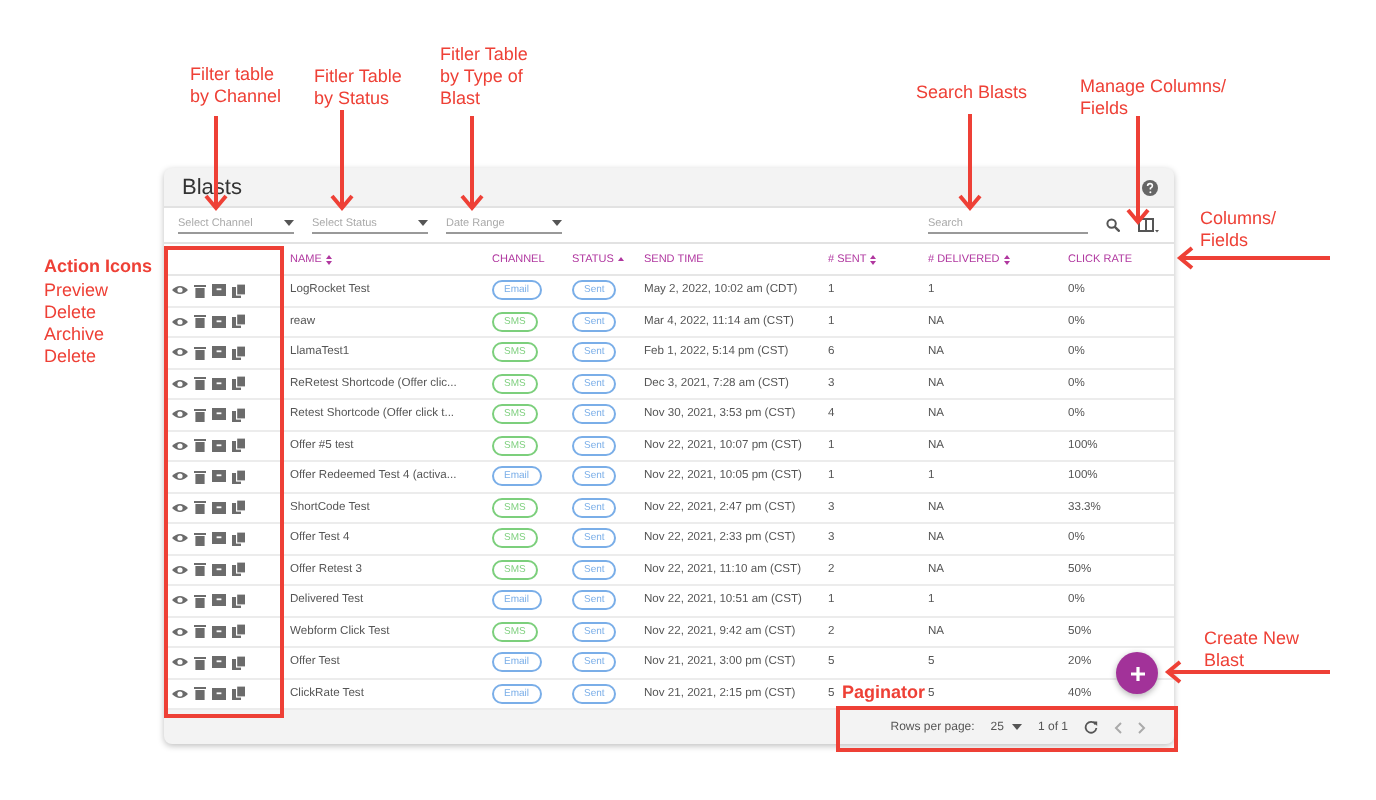  Describe the element at coordinates (1113, 225) in the screenshot. I see `search-icon` at that location.